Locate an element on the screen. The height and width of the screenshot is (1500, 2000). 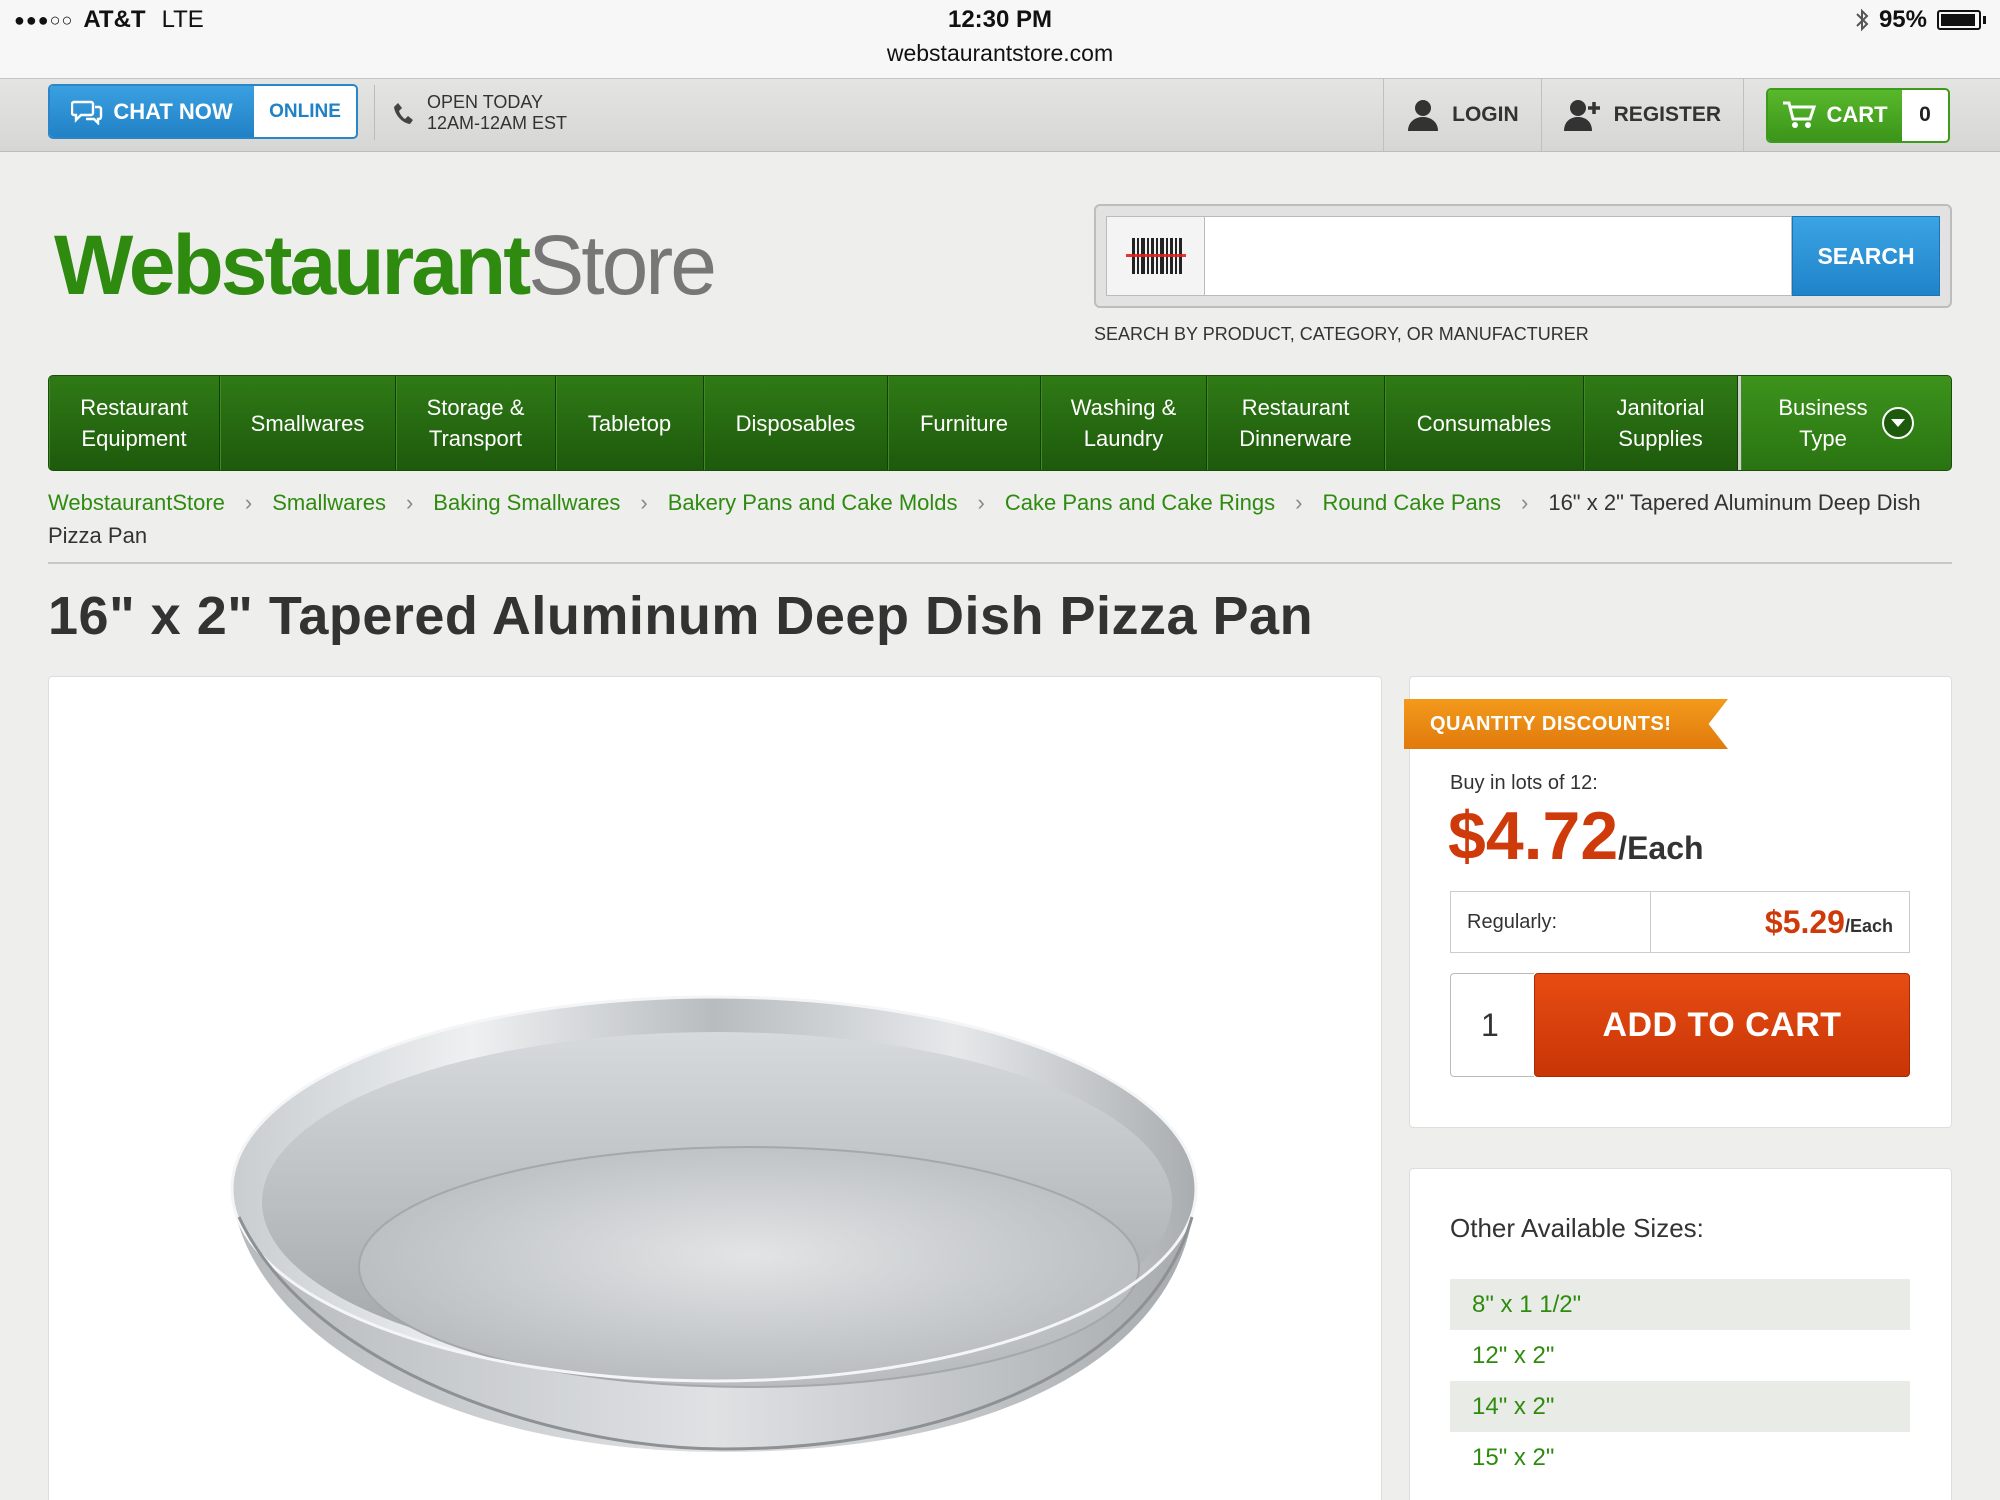
nav-item-business-type: Business Type is located at coordinates (1844, 423).